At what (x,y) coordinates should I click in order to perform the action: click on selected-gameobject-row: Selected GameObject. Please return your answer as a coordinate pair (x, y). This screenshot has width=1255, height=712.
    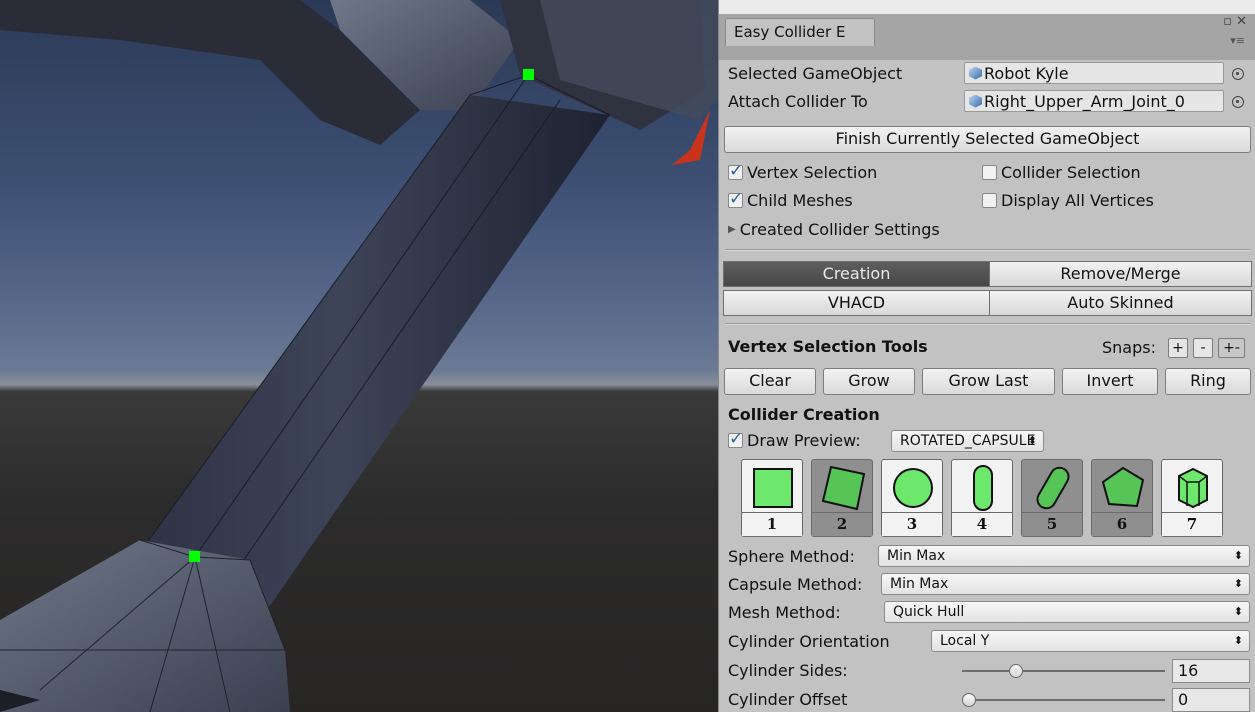
    Looking at the image, I should click on (815, 73).